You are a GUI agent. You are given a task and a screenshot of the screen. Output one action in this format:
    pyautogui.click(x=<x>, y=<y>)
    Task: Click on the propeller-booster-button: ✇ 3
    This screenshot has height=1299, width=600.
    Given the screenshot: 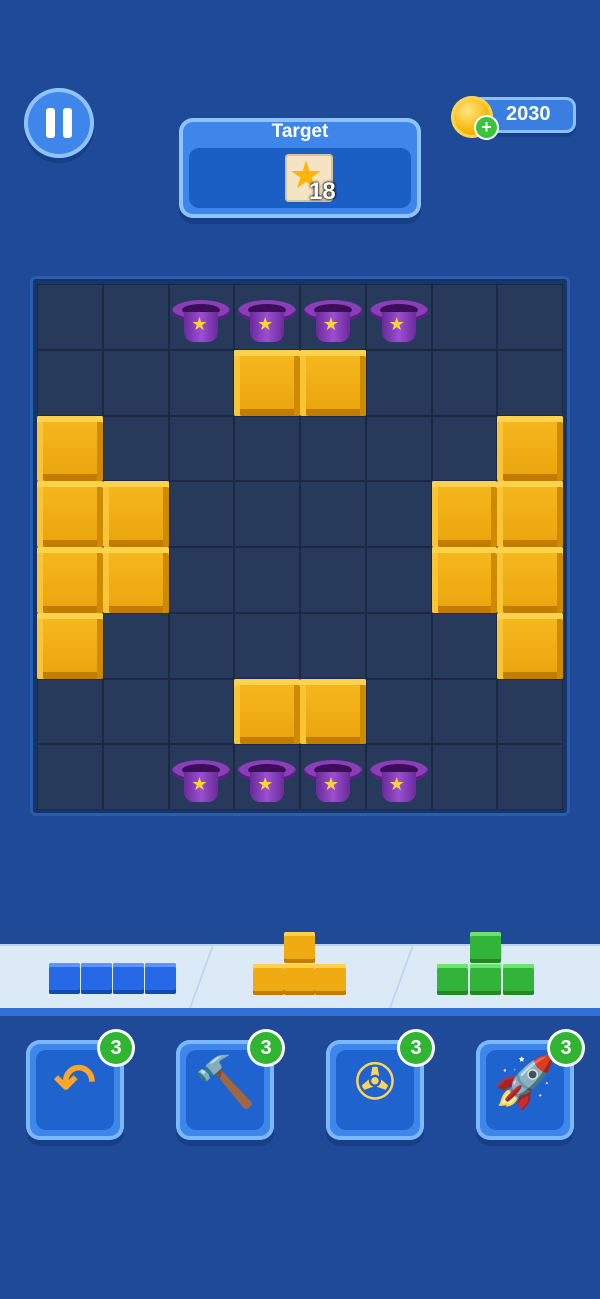 What is the action you would take?
    pyautogui.click(x=379, y=1086)
    